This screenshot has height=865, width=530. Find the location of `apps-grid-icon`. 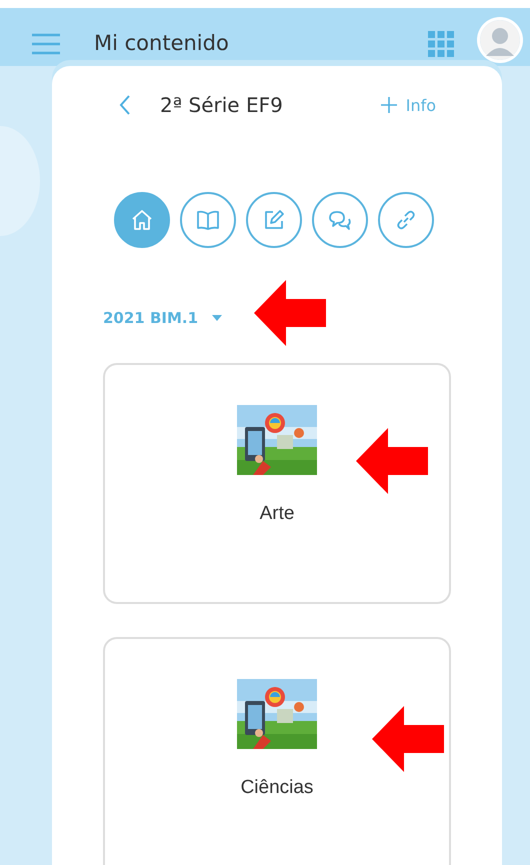

apps-grid-icon is located at coordinates (441, 44).